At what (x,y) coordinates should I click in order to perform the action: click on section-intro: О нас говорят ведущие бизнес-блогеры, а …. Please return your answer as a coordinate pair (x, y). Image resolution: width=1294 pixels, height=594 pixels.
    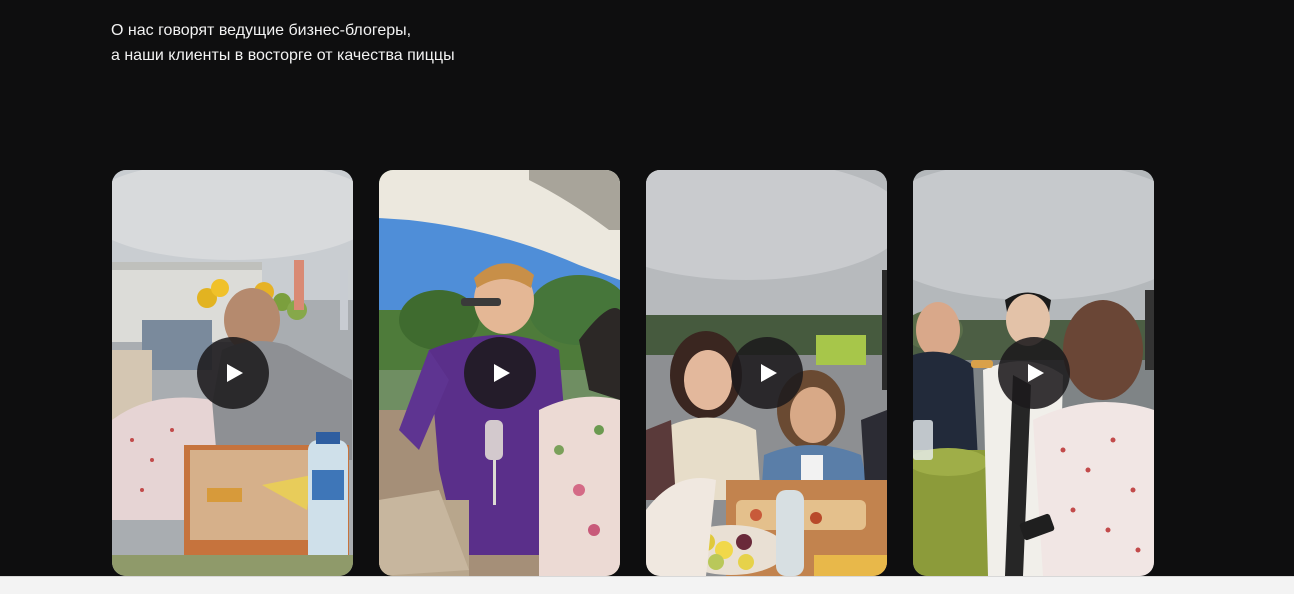
    Looking at the image, I should click on (283, 43).